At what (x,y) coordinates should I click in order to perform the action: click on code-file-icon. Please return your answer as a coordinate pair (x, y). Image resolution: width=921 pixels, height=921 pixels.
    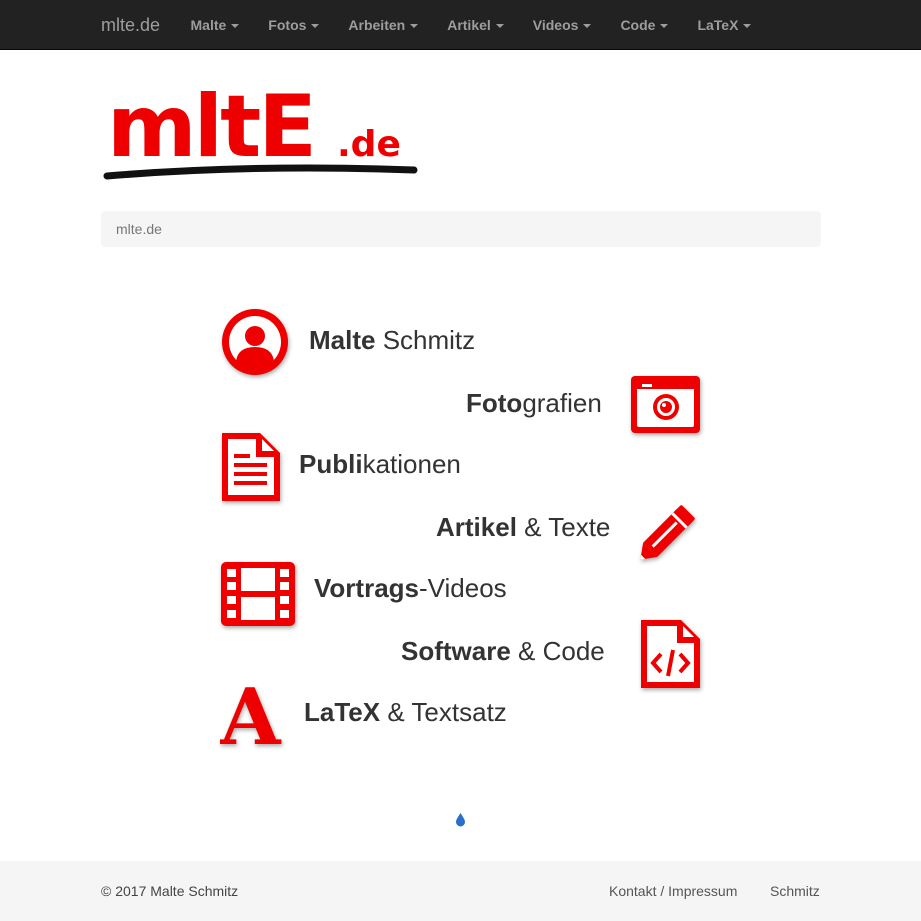
    Looking at the image, I should click on (670, 654).